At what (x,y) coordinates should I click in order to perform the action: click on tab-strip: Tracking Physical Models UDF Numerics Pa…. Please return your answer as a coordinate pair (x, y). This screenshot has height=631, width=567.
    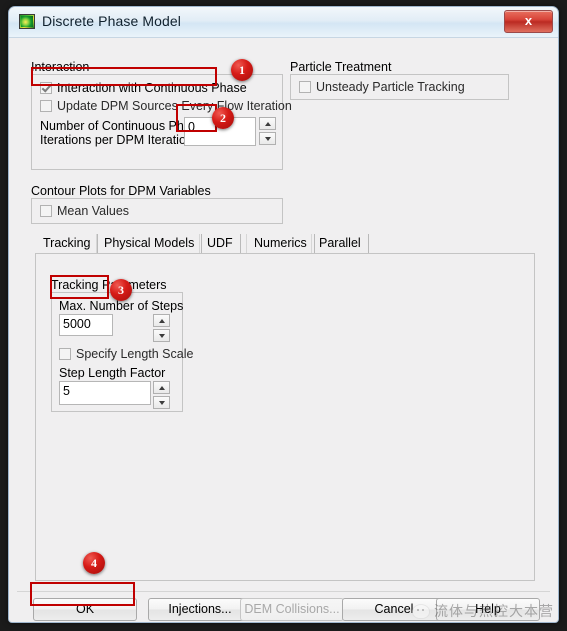
    Looking at the image, I should click on (285, 244).